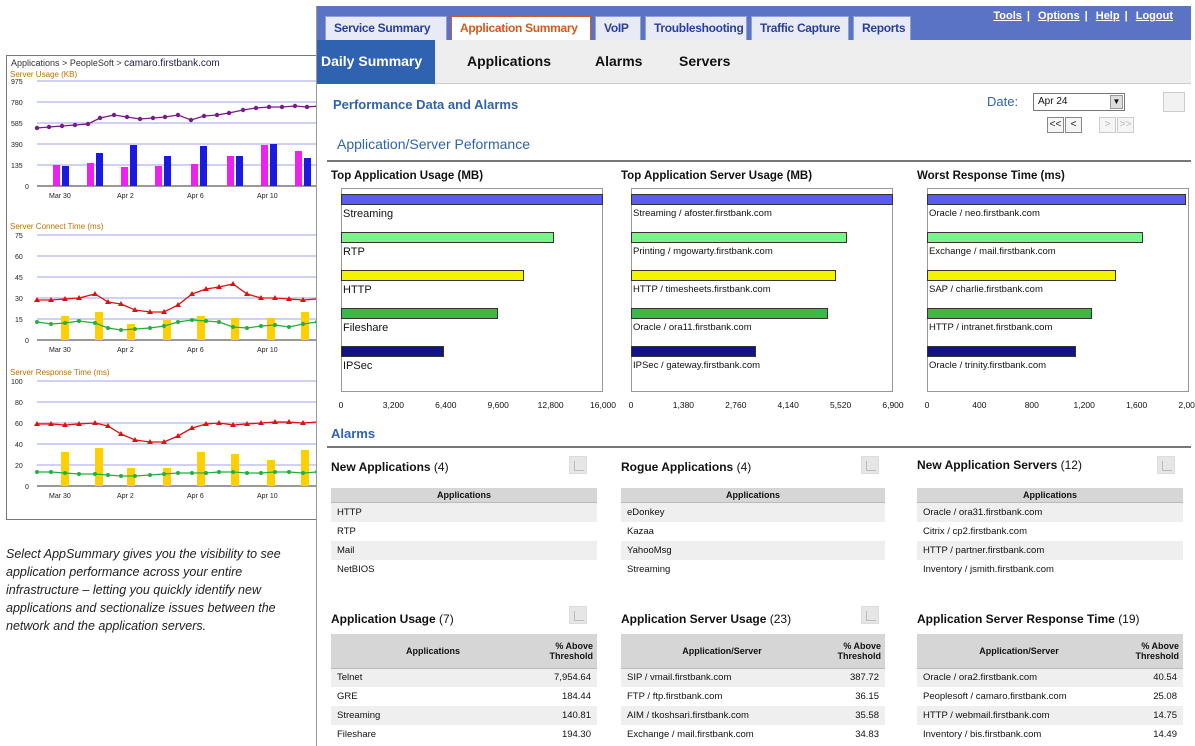  I want to click on table-row: Fileshare 194.30, so click(464, 734).